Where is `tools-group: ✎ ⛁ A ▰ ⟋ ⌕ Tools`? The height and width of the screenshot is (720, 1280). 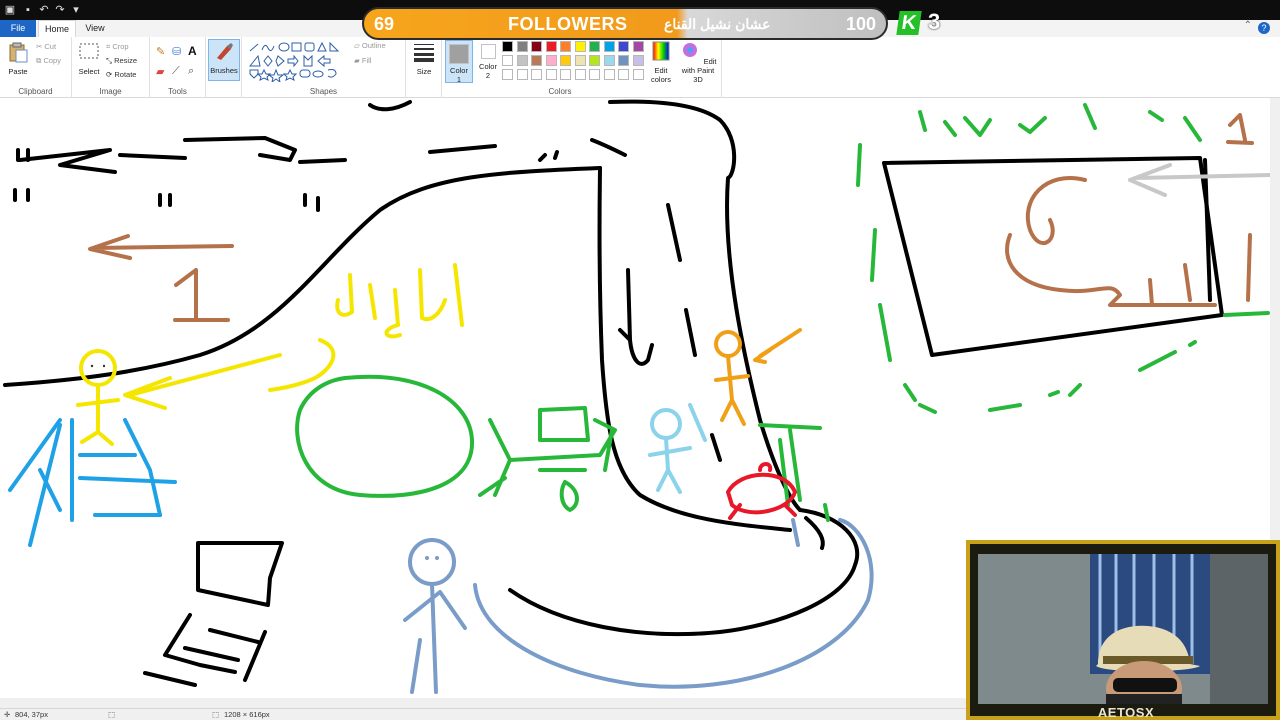
tools-group: ✎ ⛁ A ▰ ⟋ ⌕ Tools is located at coordinates (178, 67).